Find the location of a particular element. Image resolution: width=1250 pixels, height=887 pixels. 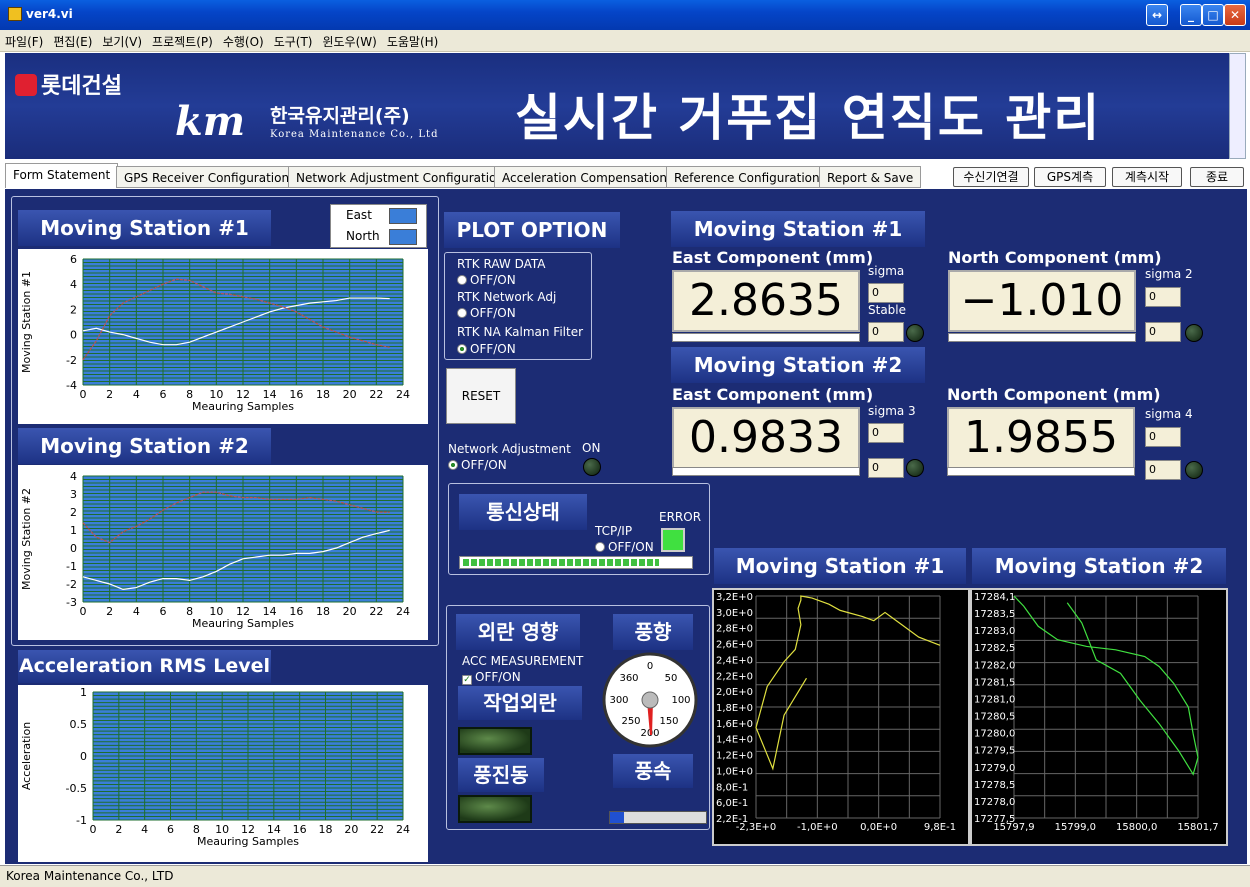

svg-text: 300 is located at coordinates (618, 700).